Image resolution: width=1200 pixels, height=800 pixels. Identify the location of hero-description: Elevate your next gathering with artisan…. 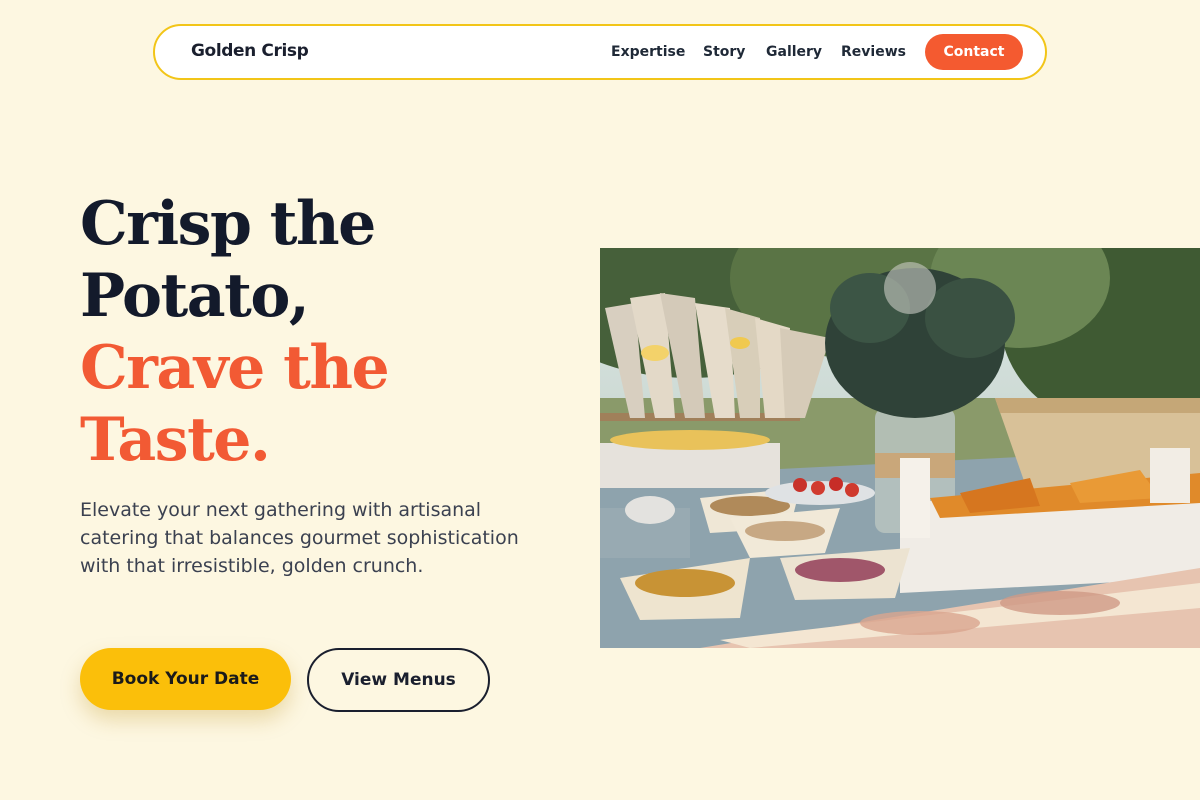
(299, 538).